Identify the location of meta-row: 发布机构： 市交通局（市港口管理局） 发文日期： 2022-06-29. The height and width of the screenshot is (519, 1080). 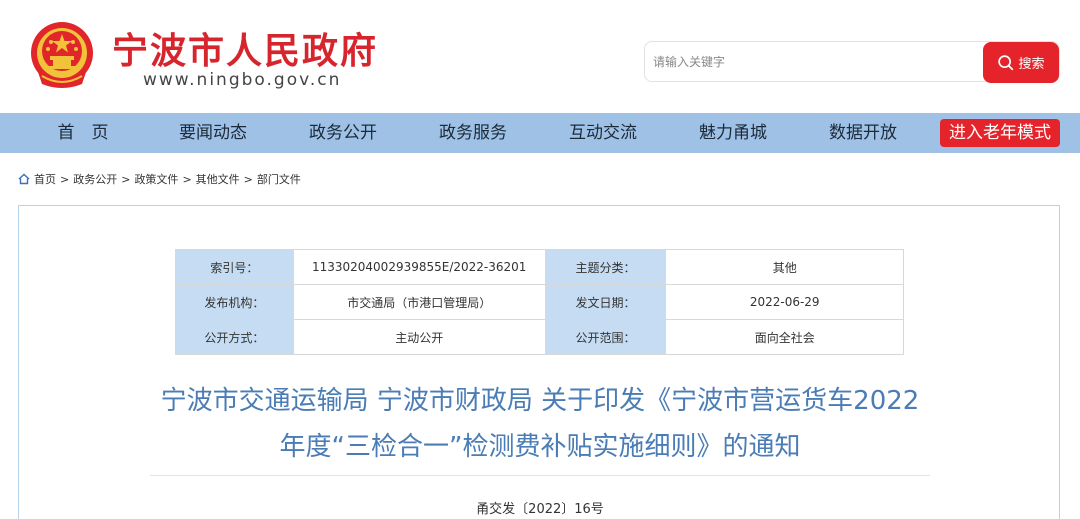
(539, 302).